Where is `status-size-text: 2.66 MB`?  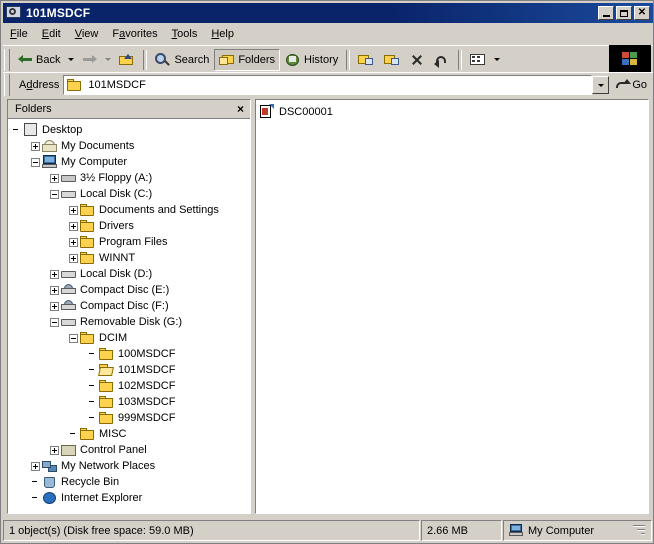
status-size-text: 2.66 MB is located at coordinates (447, 530).